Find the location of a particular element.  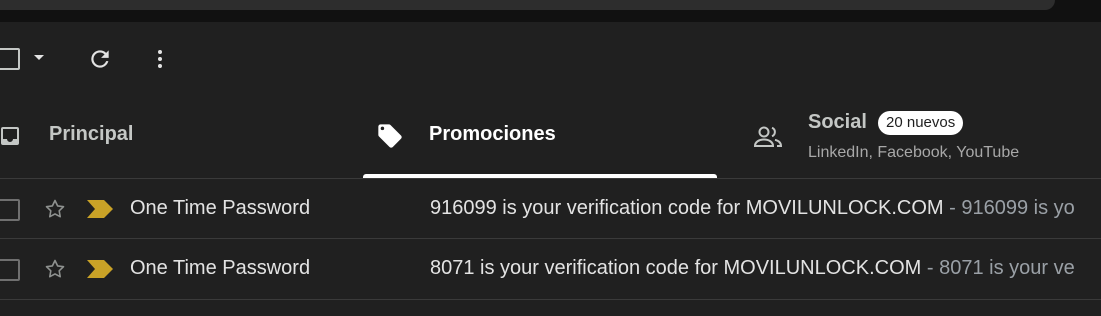

tag-icon is located at coordinates (390, 136).